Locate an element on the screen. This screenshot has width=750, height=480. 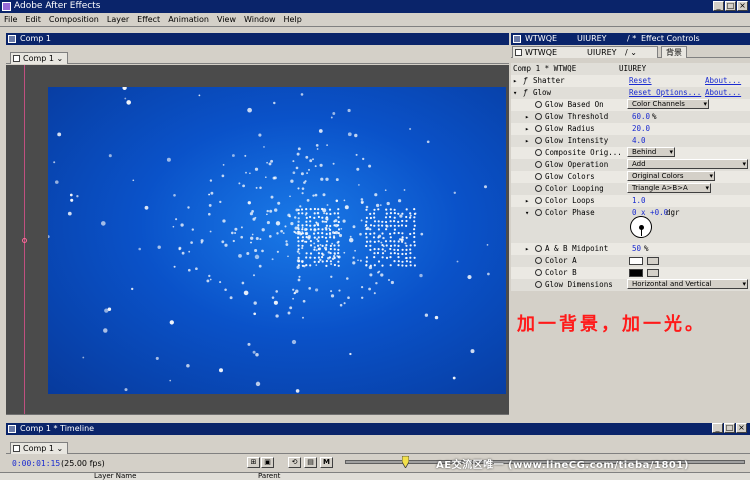
motion-blur-icon: ▤ is located at coordinates (310, 462).